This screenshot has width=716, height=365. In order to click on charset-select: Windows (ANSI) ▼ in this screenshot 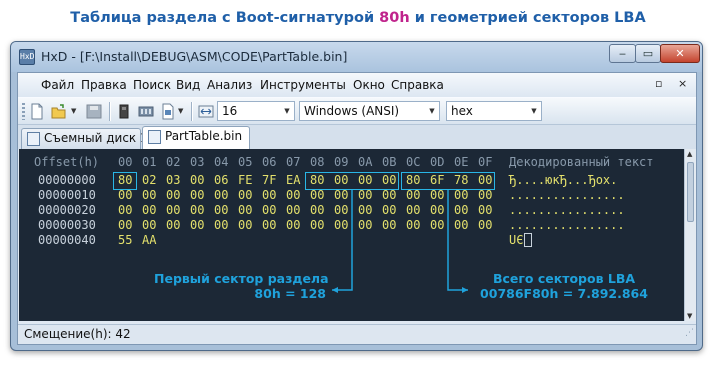, I will do `click(369, 111)`.